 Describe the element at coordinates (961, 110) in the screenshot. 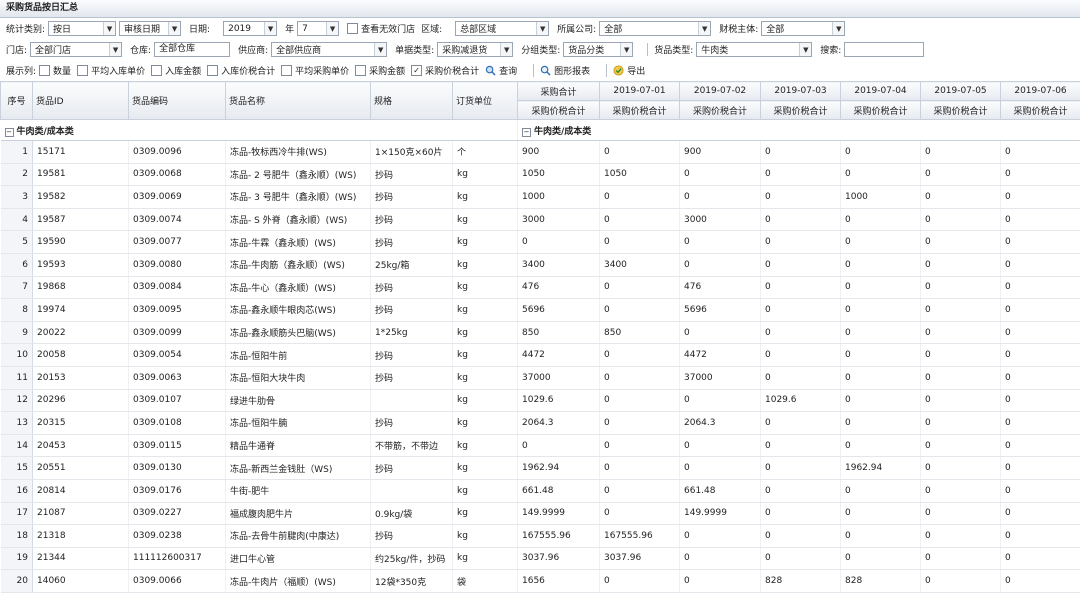

I see `subheader-date-5: 采购价税合计` at that location.